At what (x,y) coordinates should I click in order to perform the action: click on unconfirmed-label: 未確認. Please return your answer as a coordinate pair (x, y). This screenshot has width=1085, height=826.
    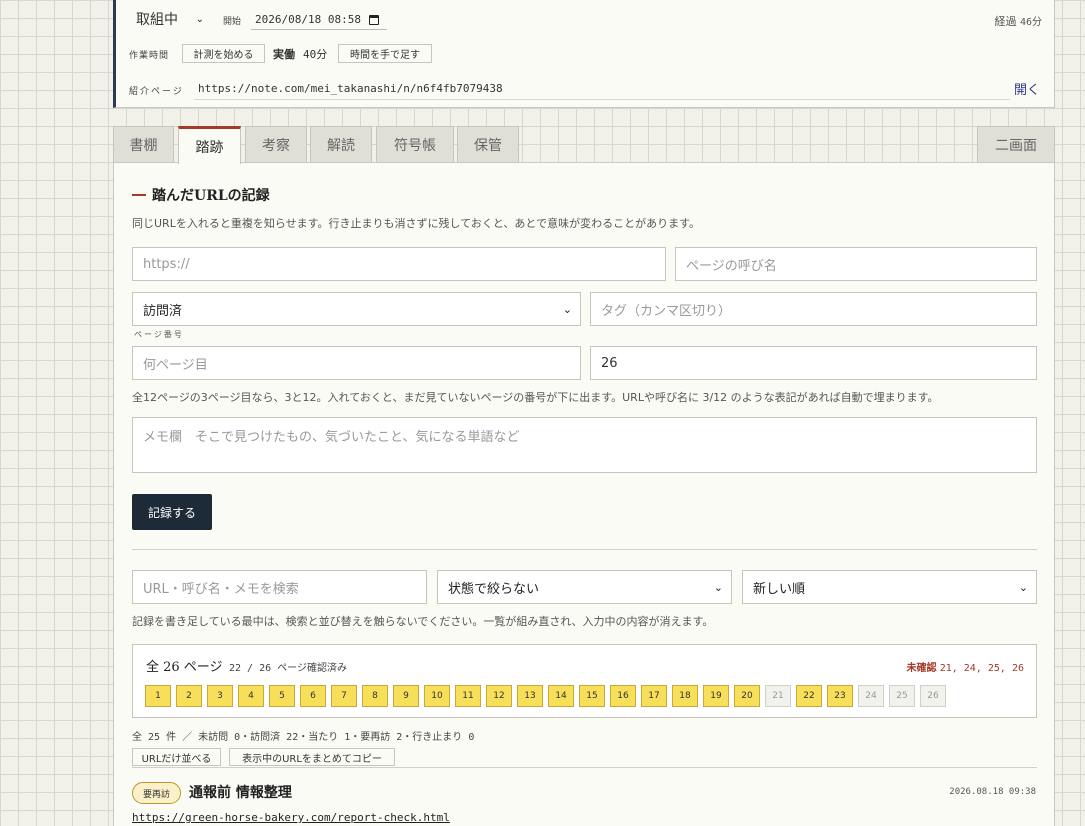
    Looking at the image, I should click on (921, 668).